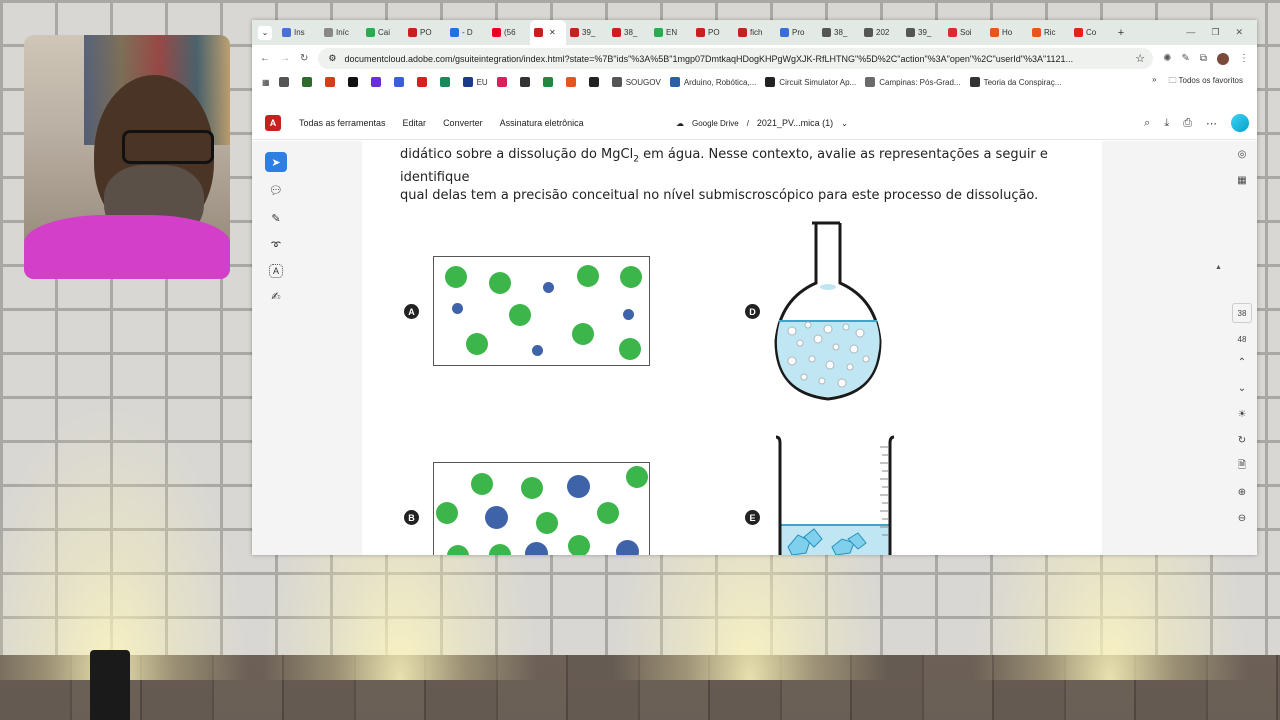  Describe the element at coordinates (755, 32) in the screenshot. I see `browser-tab: fich` at that location.